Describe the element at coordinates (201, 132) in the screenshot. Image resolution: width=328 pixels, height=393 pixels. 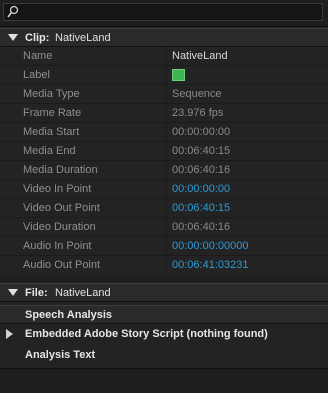
I see `media-start-value: 00:00:00:00` at that location.